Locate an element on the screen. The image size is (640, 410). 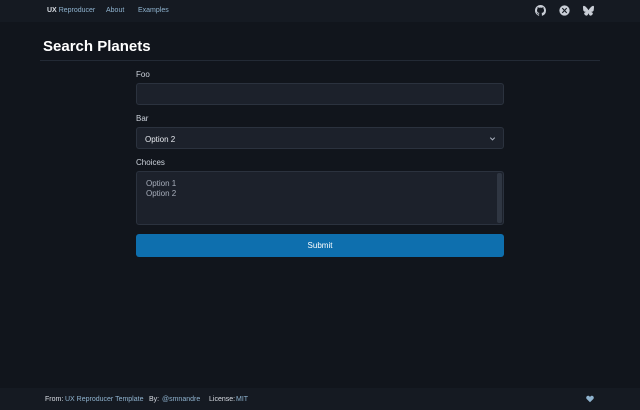
footer-by-link: @smnandre is located at coordinates (181, 399).